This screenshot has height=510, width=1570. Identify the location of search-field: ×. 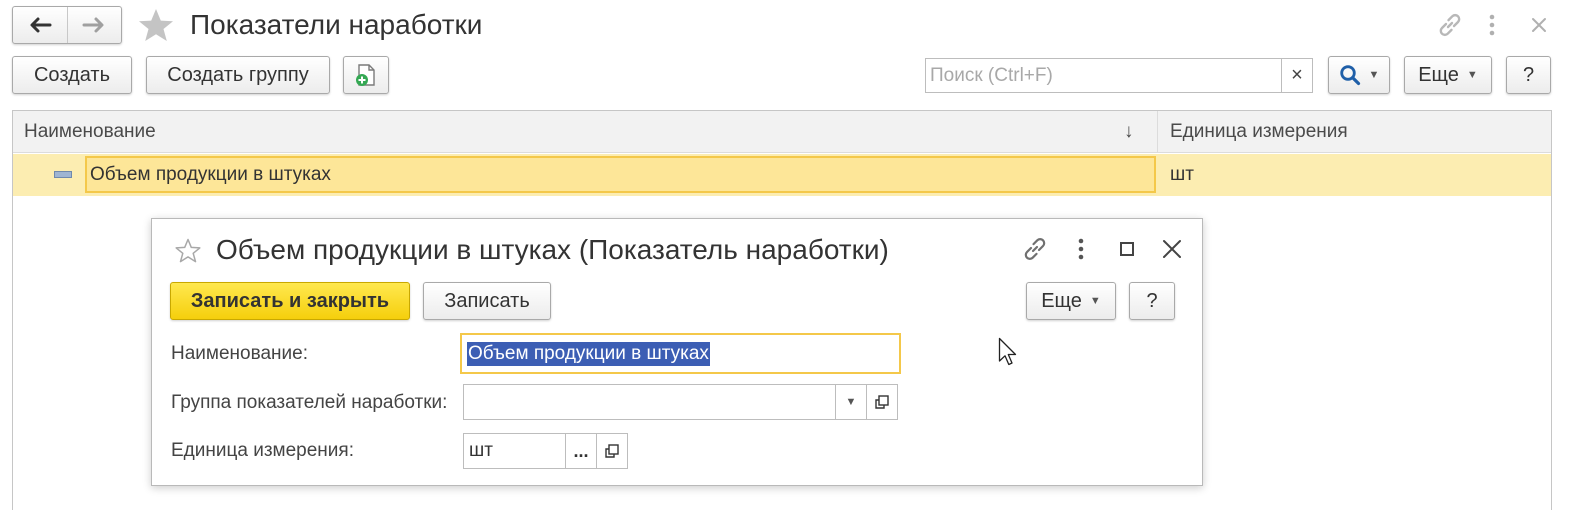
(1119, 75).